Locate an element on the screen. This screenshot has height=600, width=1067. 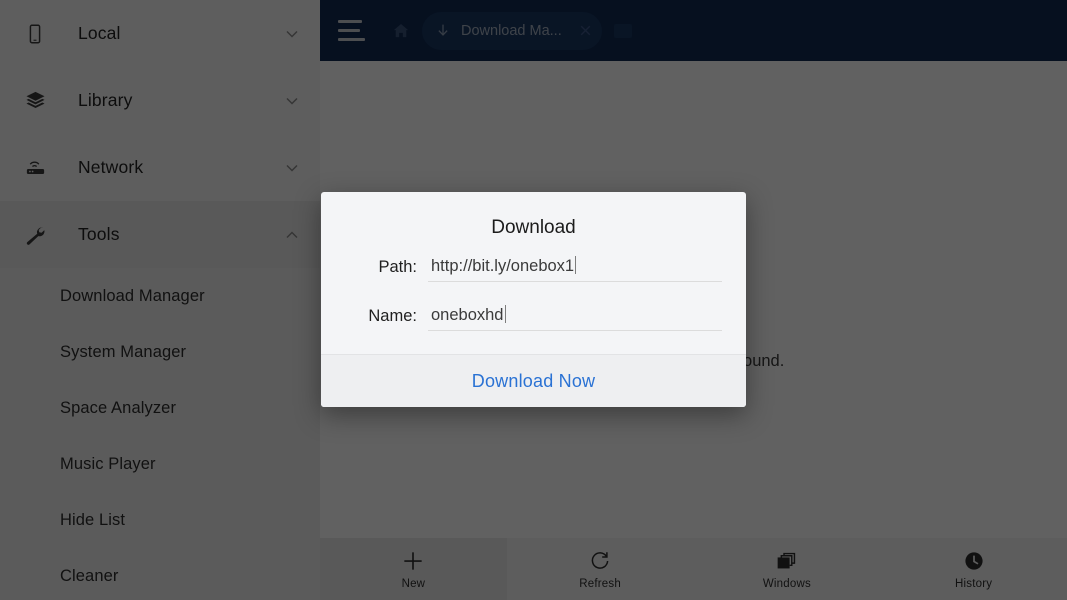
download-now-button: Download Now is located at coordinates (533, 381).